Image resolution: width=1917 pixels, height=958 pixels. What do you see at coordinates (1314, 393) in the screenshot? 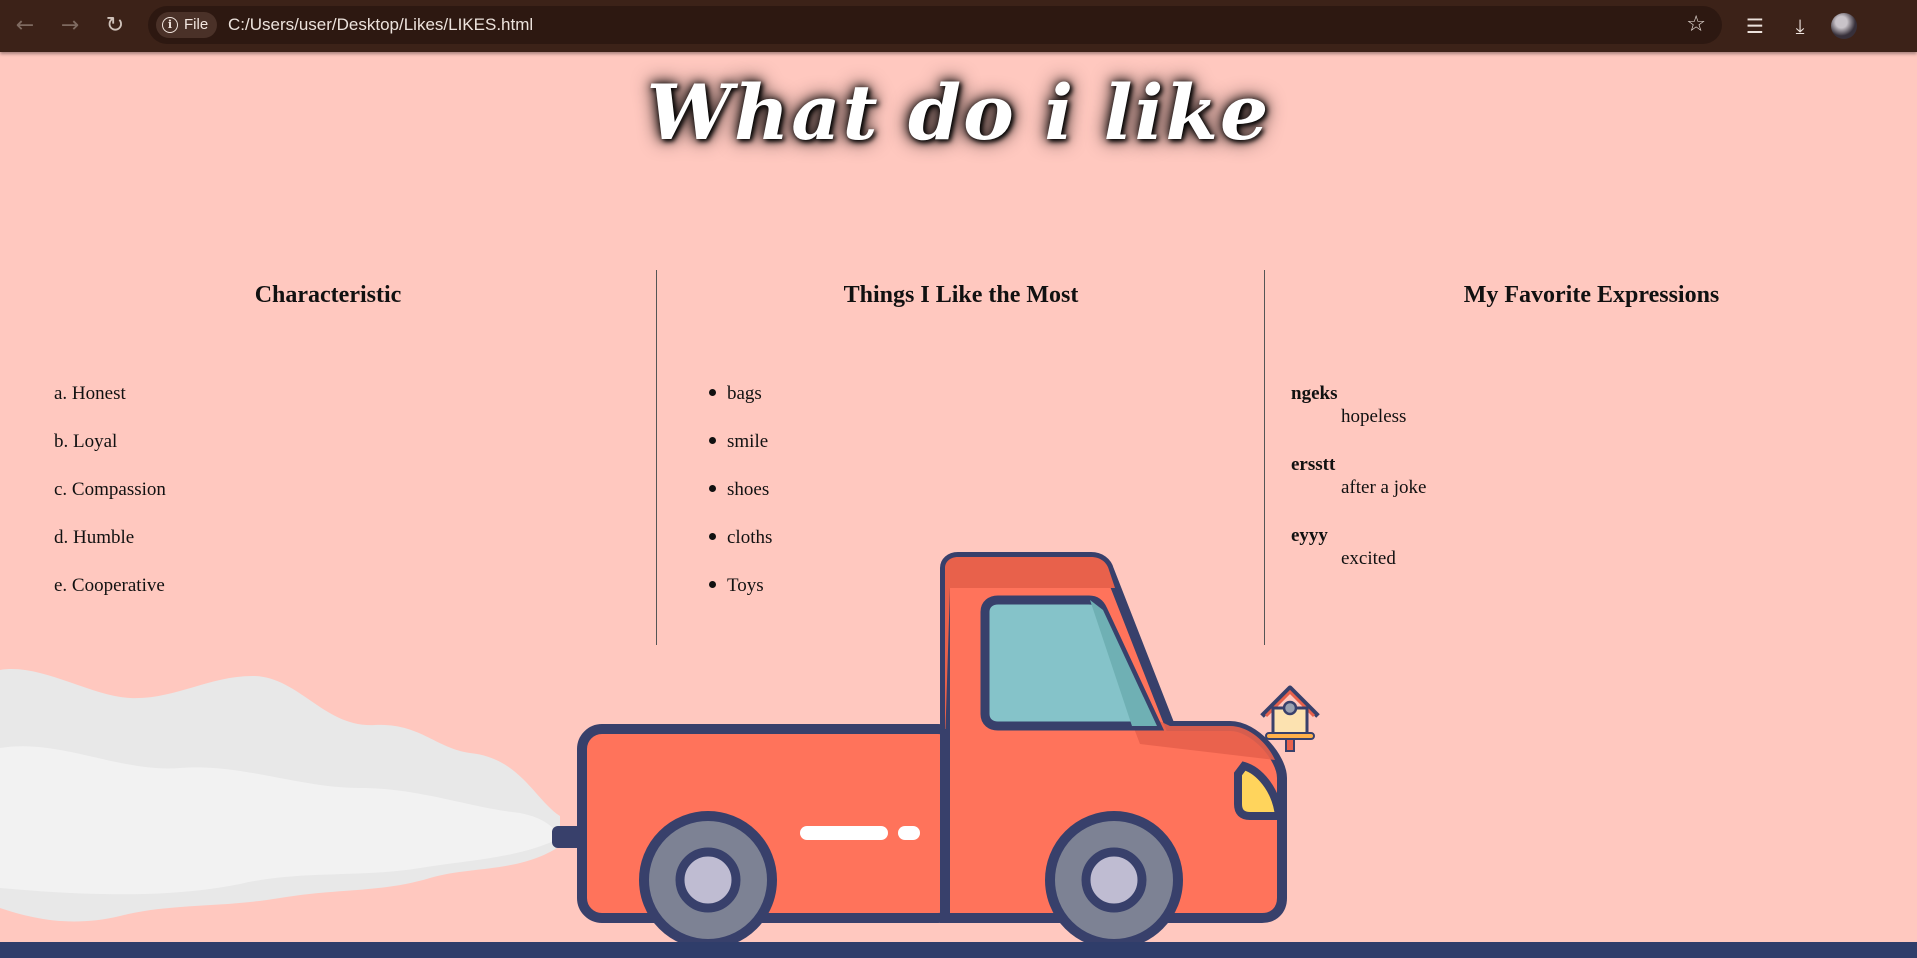
I see `expression-term: ngeks` at bounding box center [1314, 393].